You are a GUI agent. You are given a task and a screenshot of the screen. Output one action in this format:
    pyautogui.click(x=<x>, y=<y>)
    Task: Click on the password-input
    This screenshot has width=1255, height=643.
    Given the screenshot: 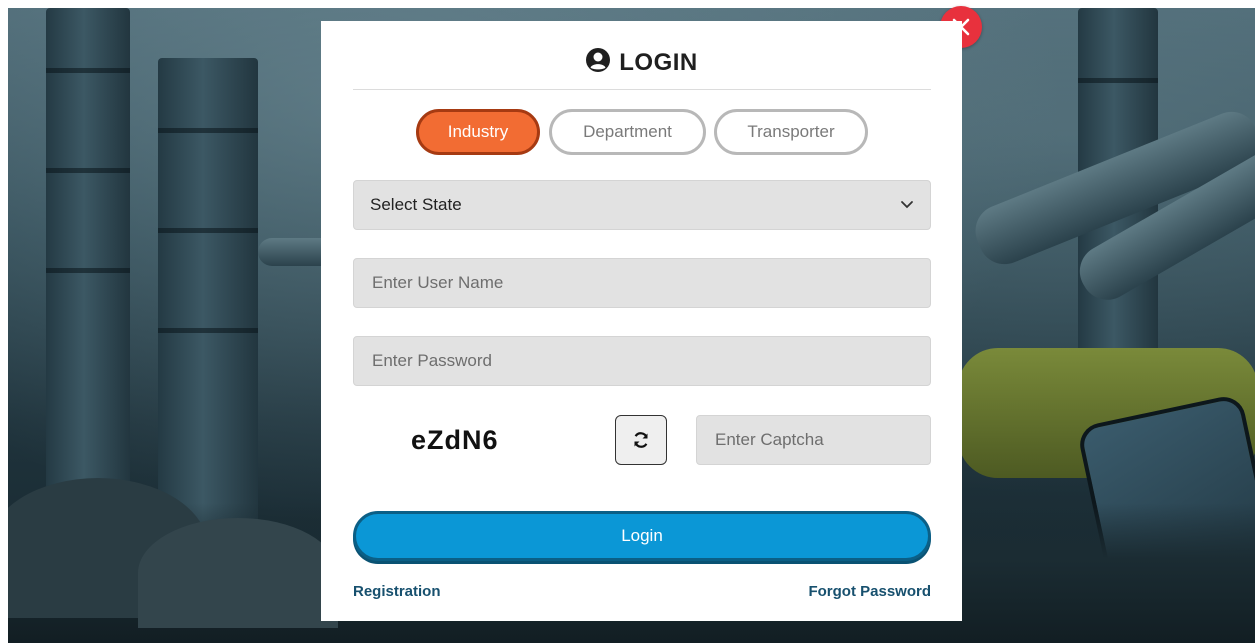 What is the action you would take?
    pyautogui.click(x=642, y=361)
    